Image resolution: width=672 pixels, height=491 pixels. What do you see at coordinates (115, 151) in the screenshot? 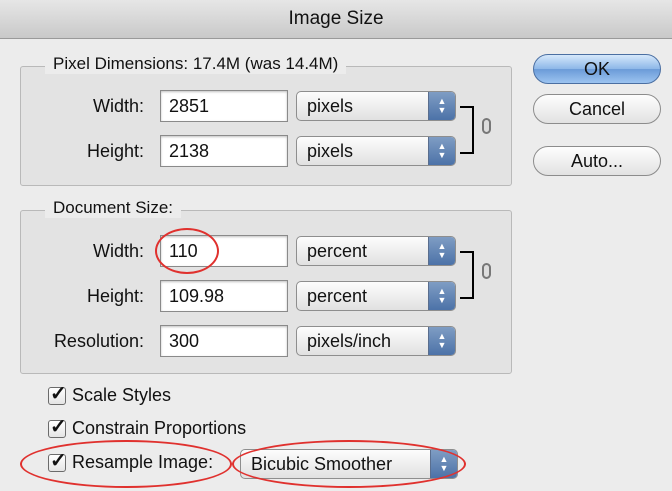
I see `pixel-height-label: Height:` at bounding box center [115, 151].